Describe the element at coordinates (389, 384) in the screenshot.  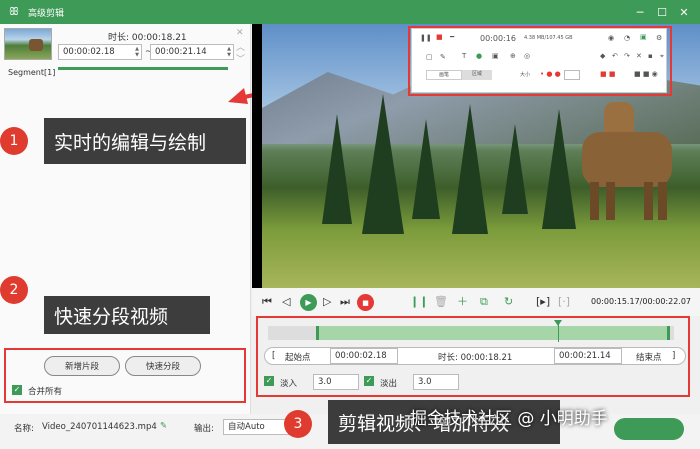
I see `fade-out-label: 淡出` at that location.